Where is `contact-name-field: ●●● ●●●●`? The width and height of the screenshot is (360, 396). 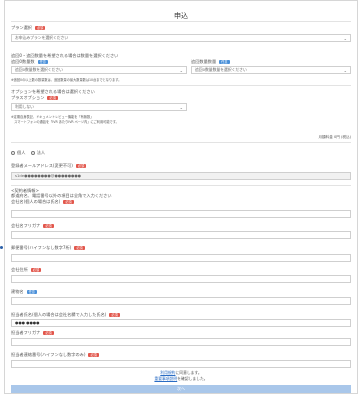 contact-name-field: ●●● ●●●● is located at coordinates (181, 323).